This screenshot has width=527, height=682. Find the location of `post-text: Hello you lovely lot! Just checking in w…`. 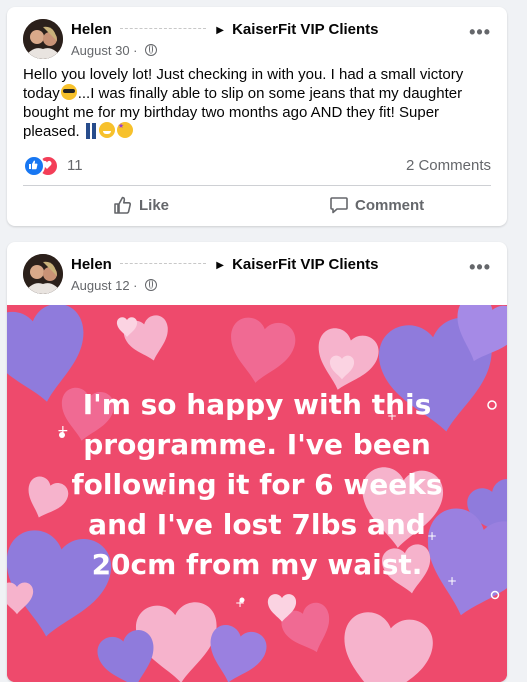

post-text: Hello you lovely lot! Just checking in w… is located at coordinates (255, 103).